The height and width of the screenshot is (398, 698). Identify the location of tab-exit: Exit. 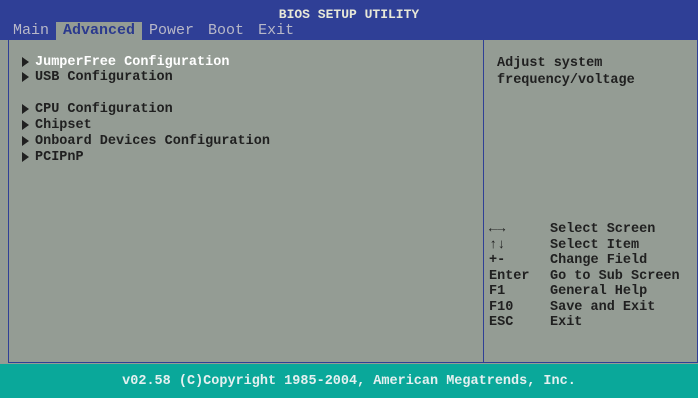
(276, 31).